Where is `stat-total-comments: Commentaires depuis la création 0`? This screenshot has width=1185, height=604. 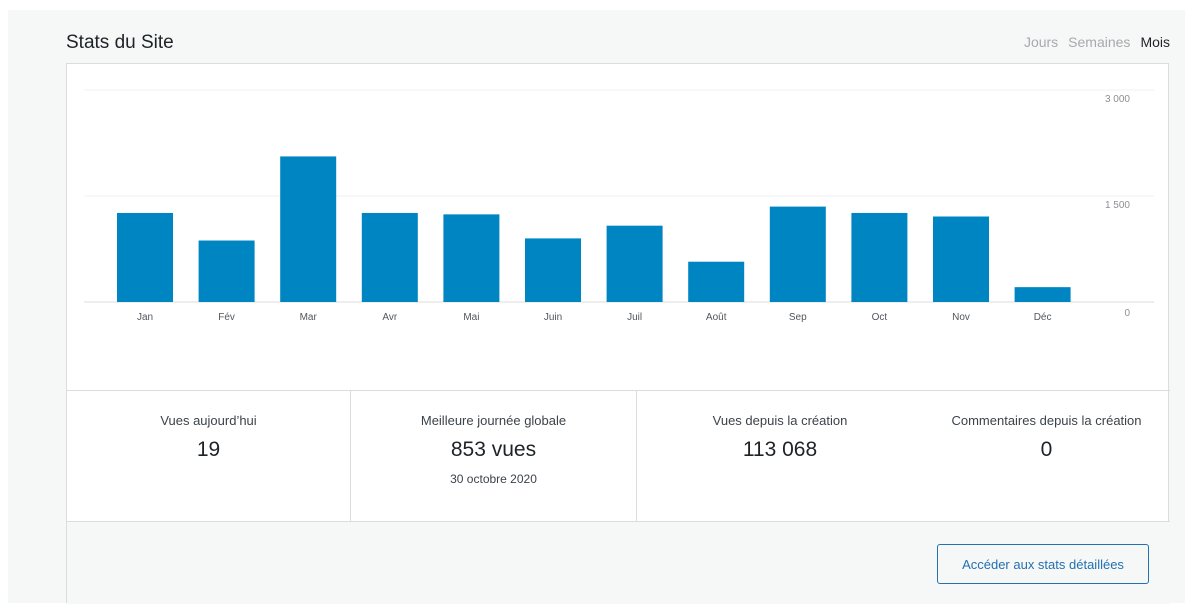 stat-total-comments: Commentaires depuis la création 0 is located at coordinates (1046, 456).